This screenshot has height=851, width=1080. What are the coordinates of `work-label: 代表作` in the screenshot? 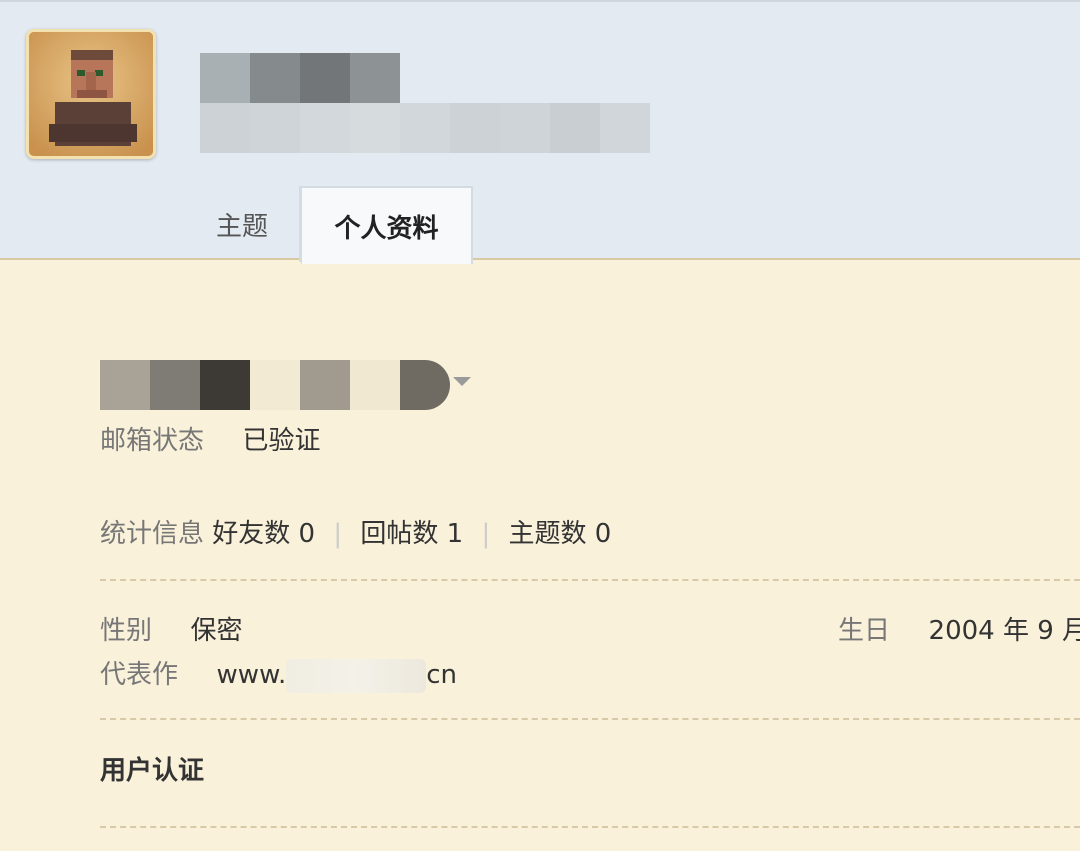 It's located at (139, 675).